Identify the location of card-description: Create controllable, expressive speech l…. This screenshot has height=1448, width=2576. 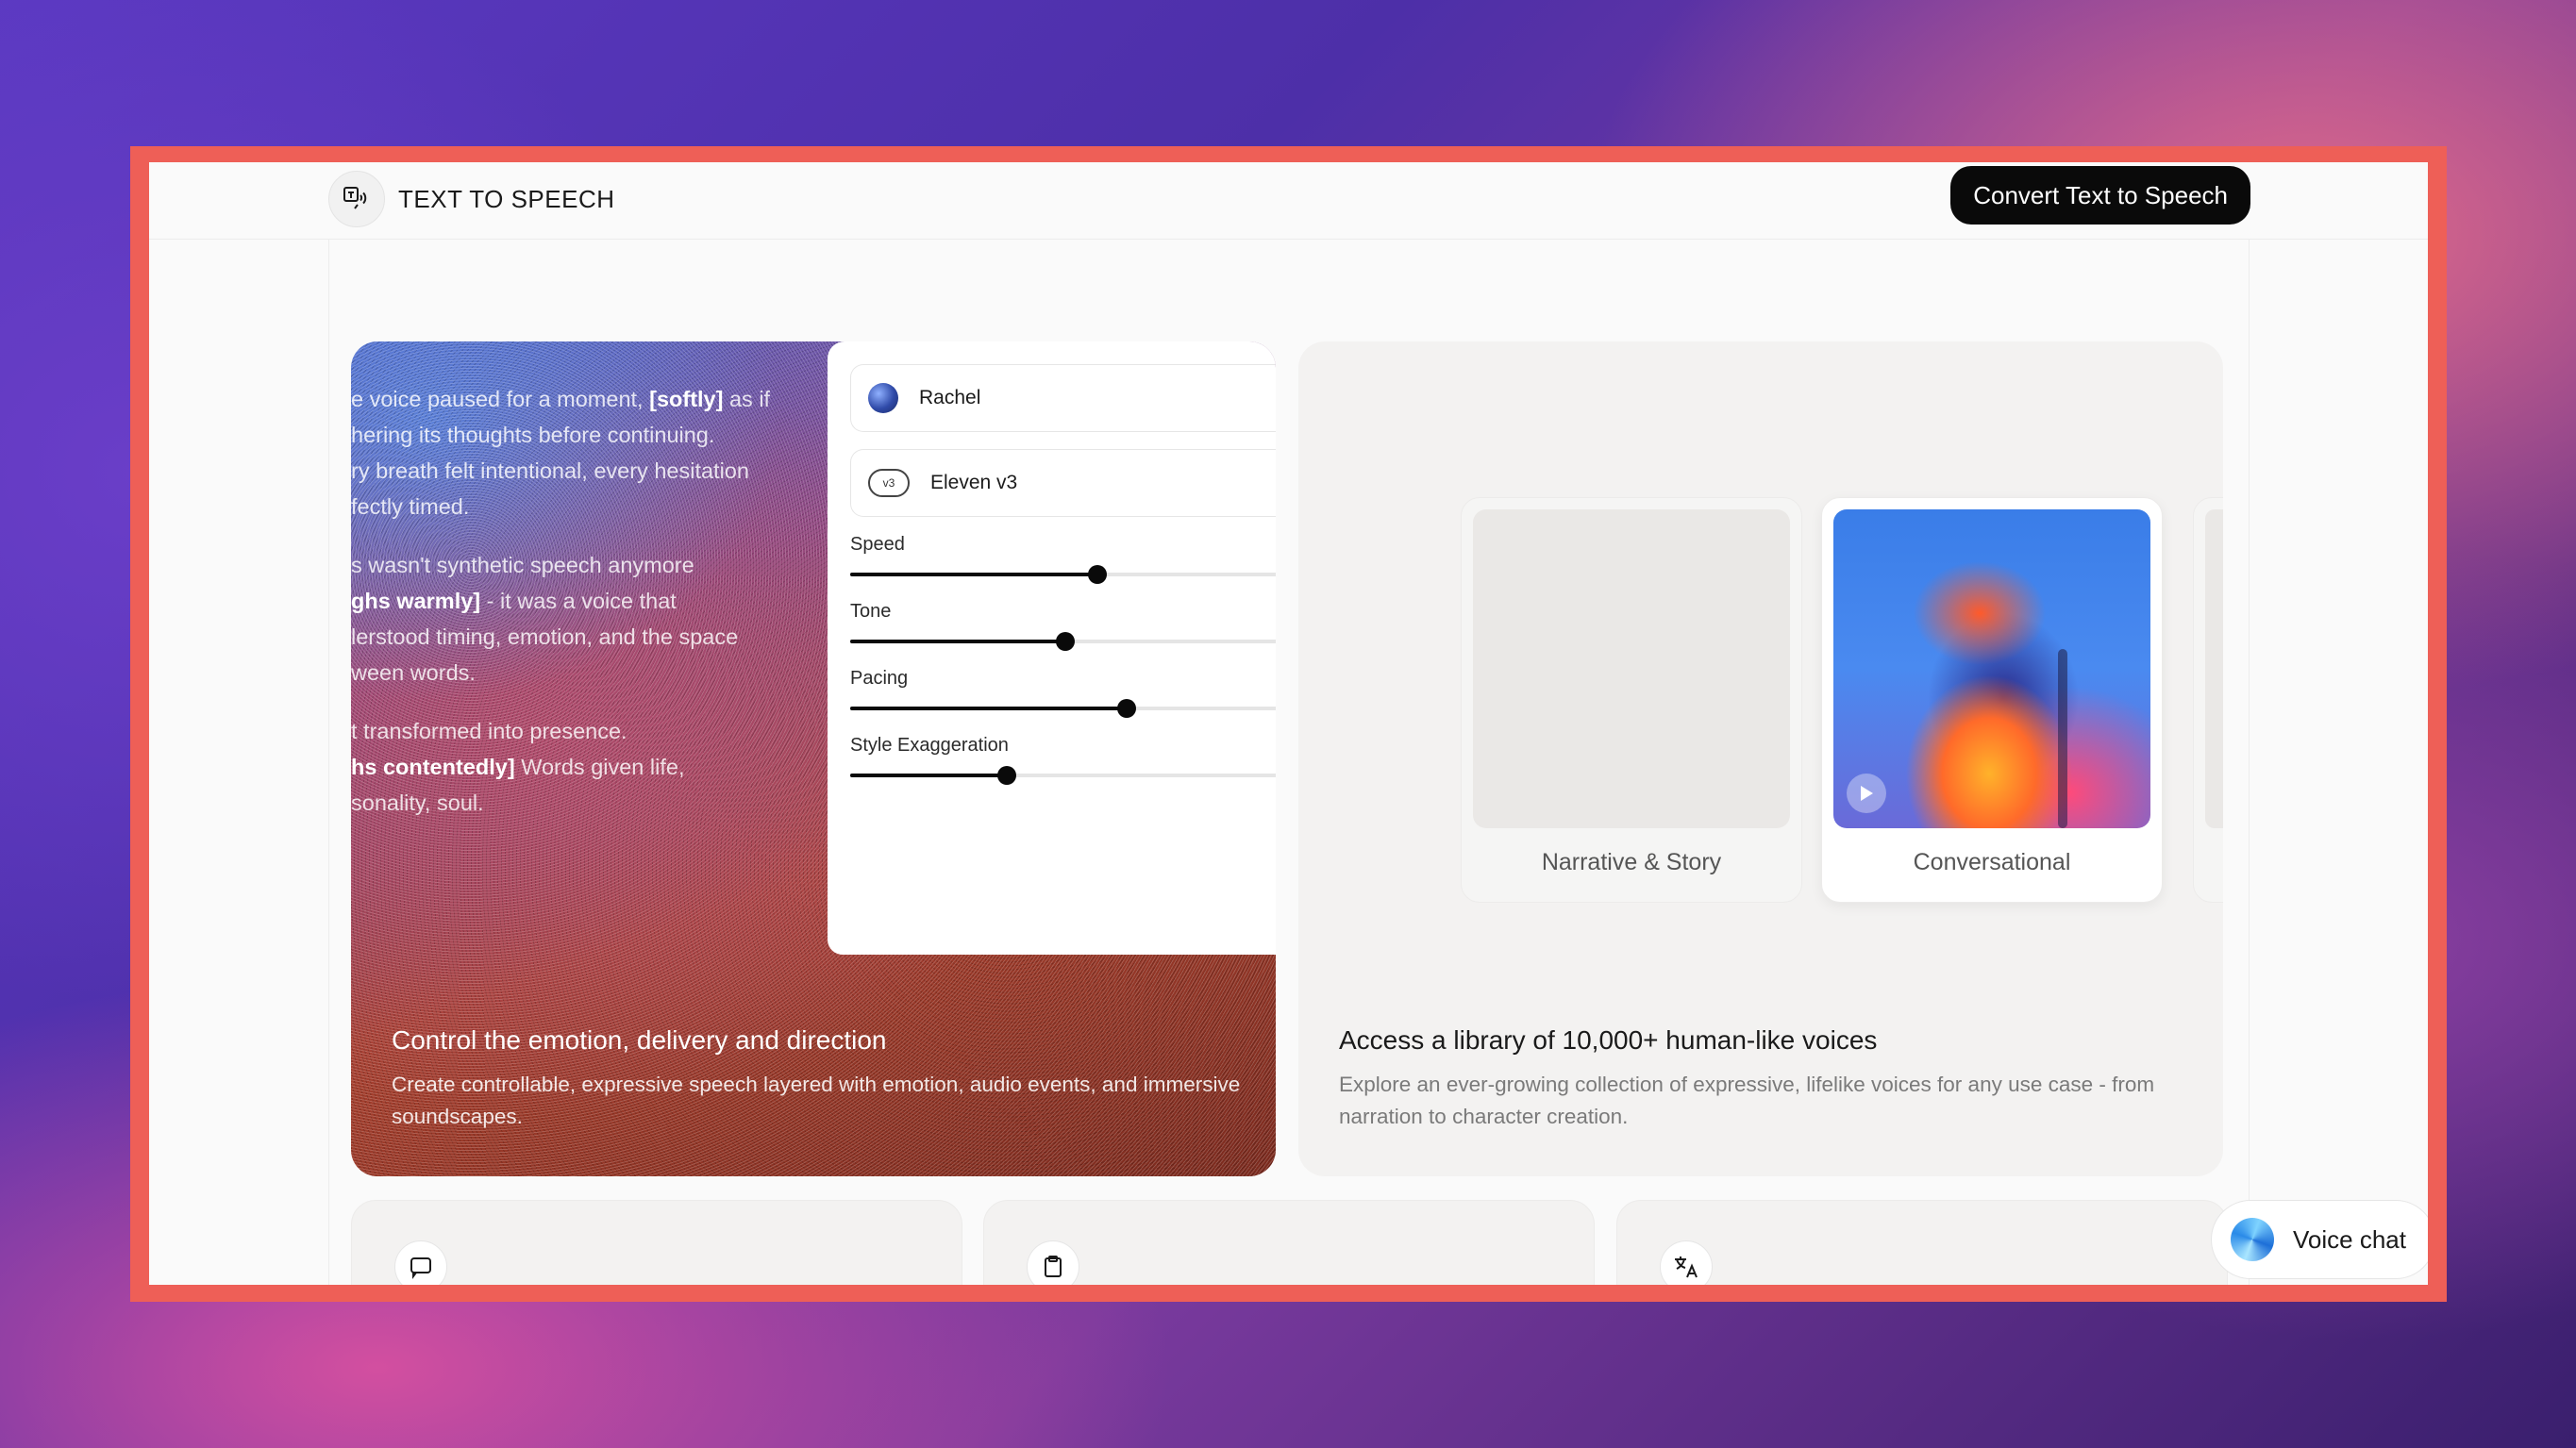
(816, 1100).